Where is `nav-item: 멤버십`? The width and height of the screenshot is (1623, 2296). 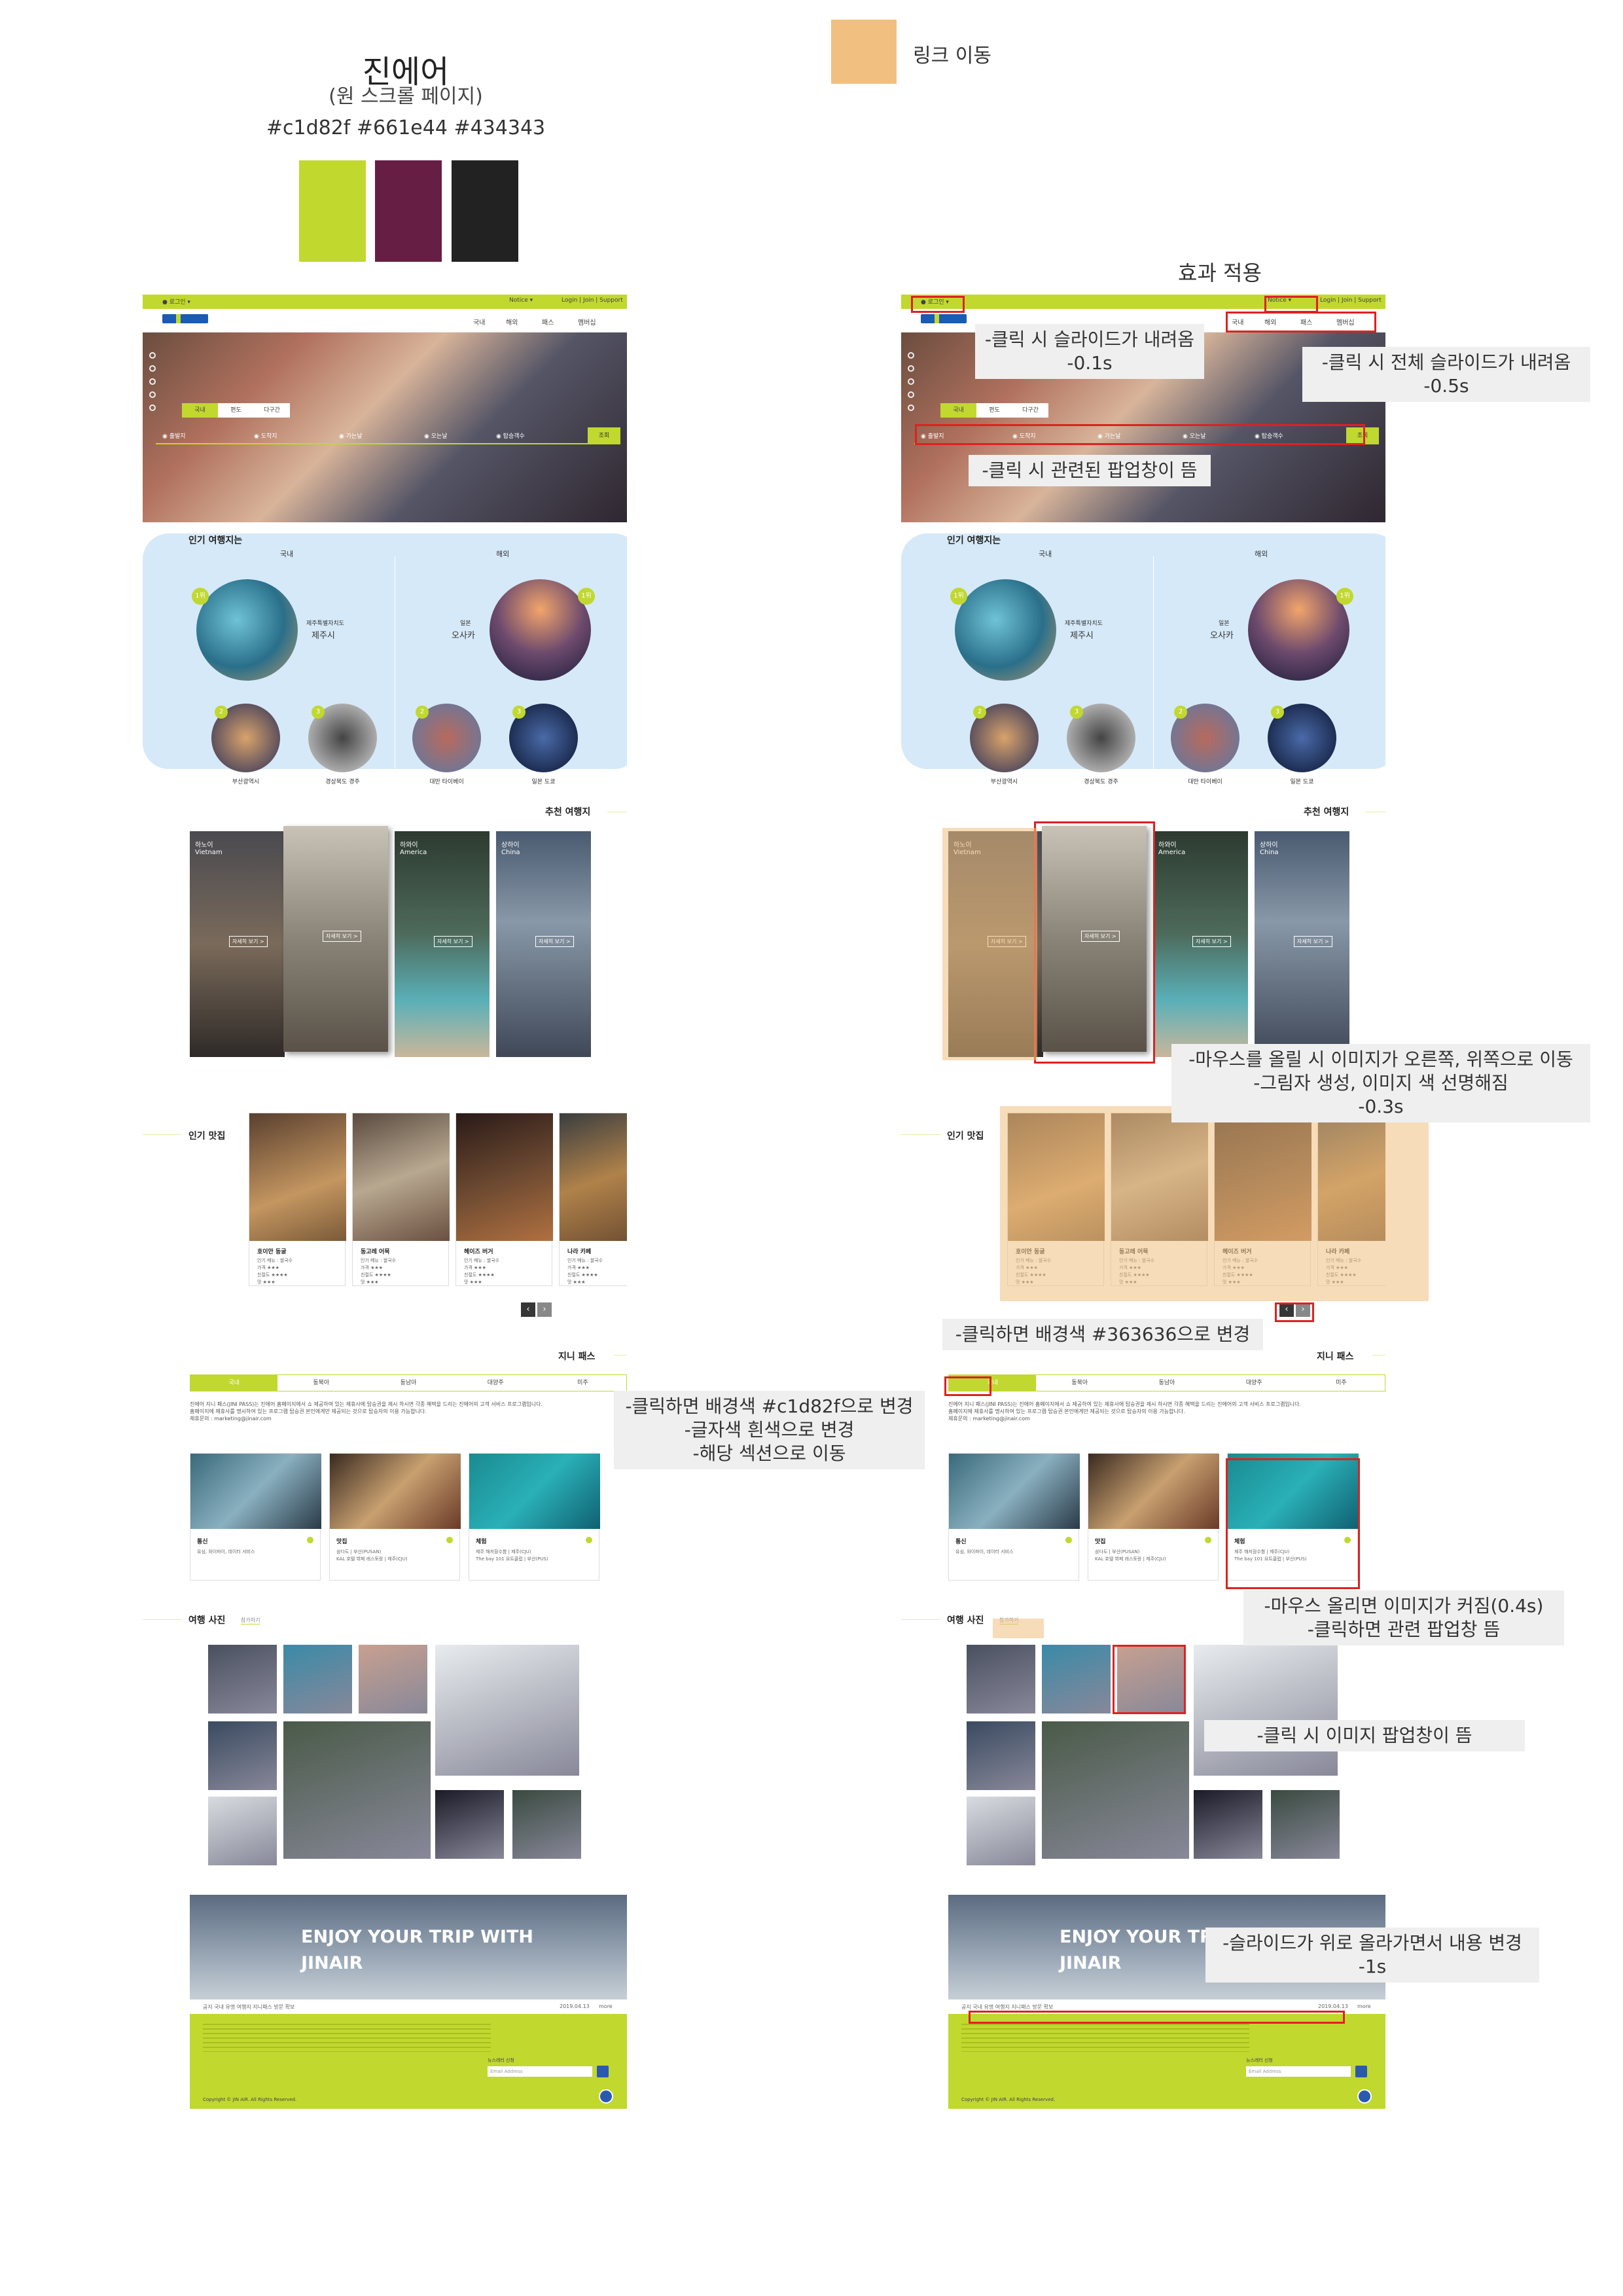
nav-item: 멤버십 is located at coordinates (587, 322).